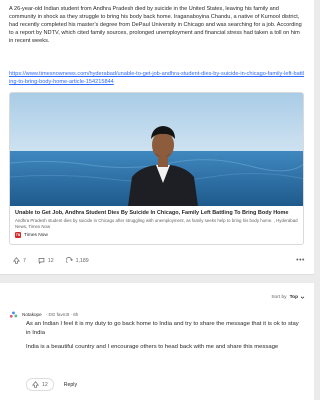 Image resolution: width=320 pixels, height=400 pixels. What do you see at coordinates (69, 260) in the screenshot?
I see `share-icon` at bounding box center [69, 260].